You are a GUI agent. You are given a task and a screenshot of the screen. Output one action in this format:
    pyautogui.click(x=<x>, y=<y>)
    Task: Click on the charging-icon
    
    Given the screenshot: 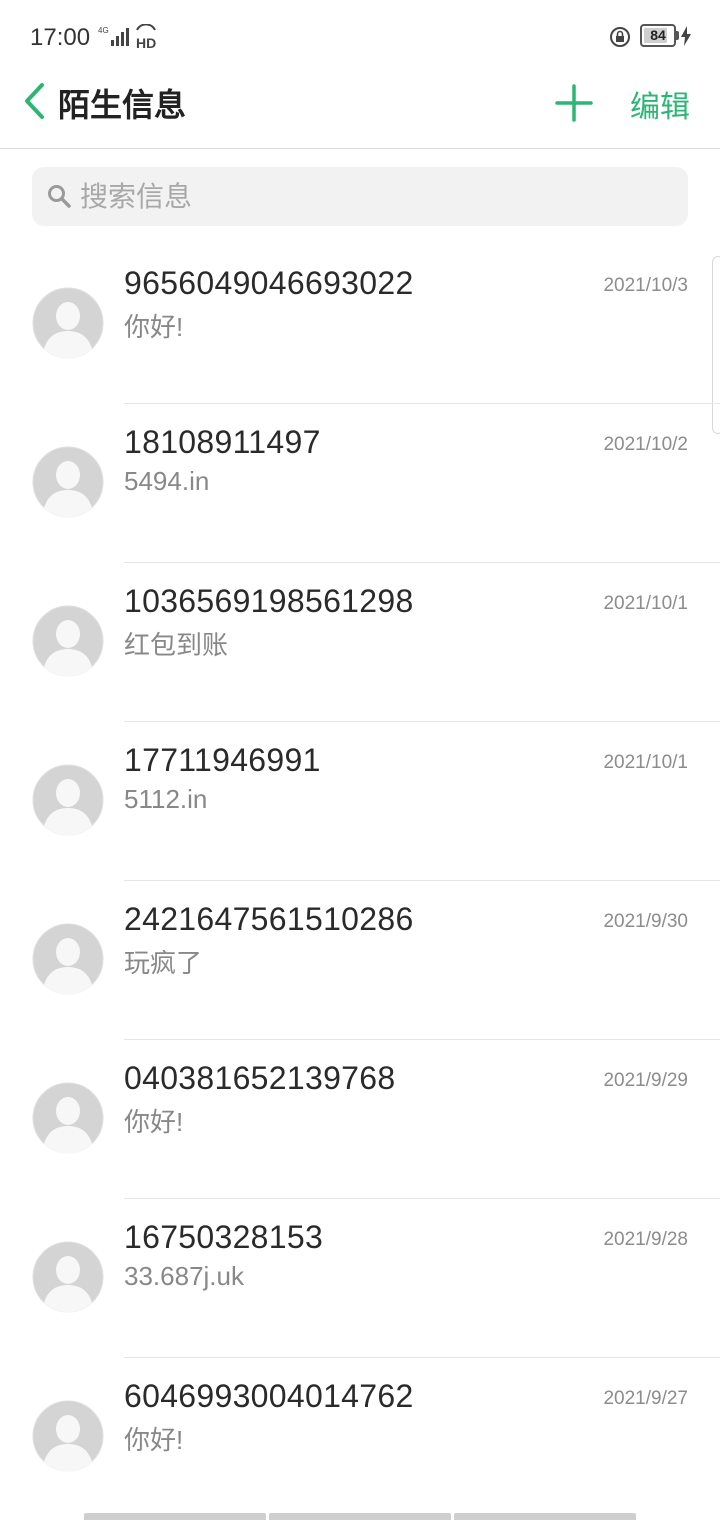 What is the action you would take?
    pyautogui.click(x=686, y=36)
    